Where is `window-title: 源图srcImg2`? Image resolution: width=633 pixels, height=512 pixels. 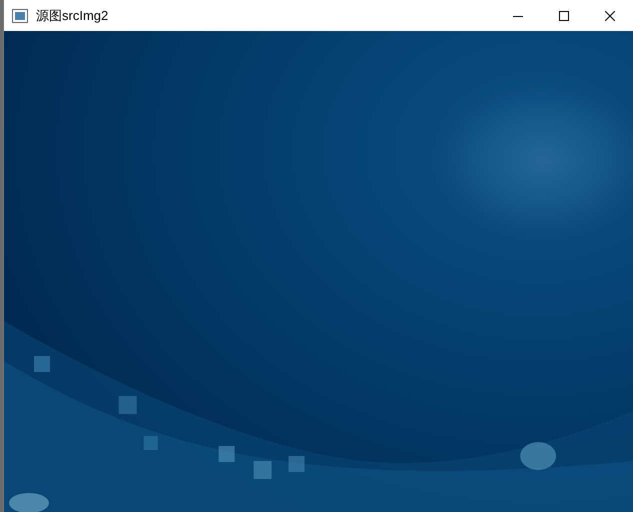
window-title: 源图srcImg2 is located at coordinates (72, 15).